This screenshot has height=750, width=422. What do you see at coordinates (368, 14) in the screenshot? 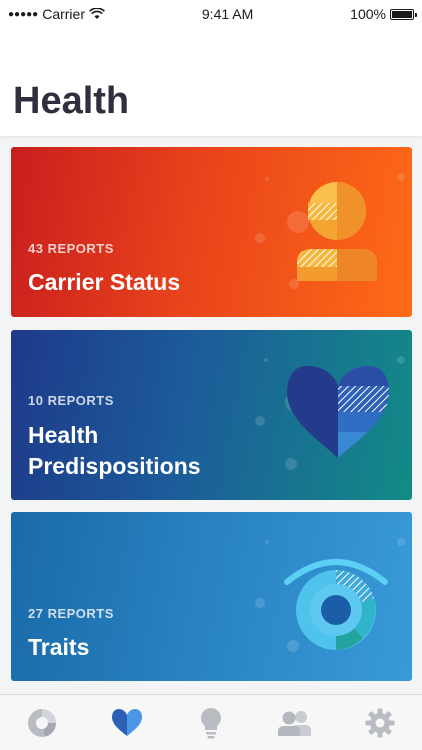
I see `battery-percent: 100%` at bounding box center [368, 14].